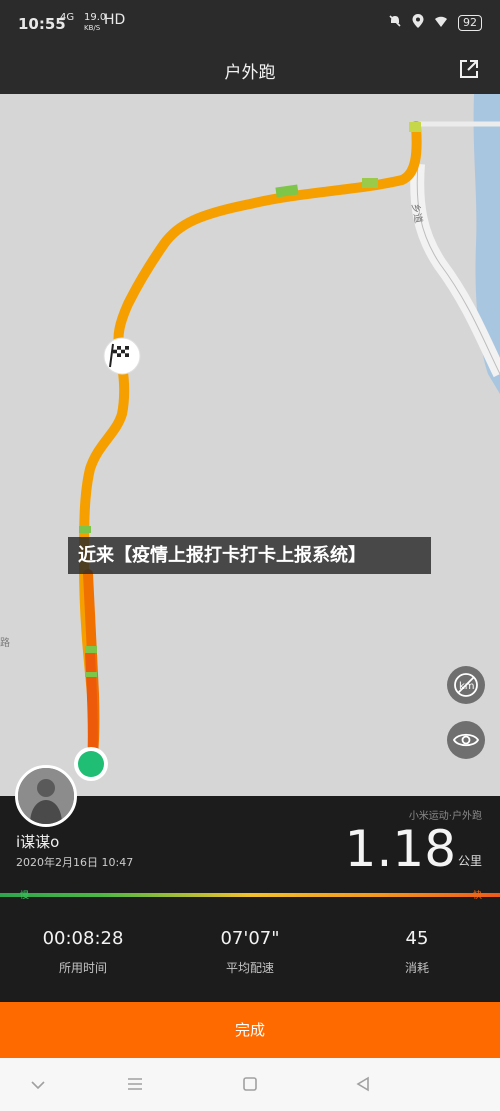 The width and height of the screenshot is (500, 1111). I want to click on user-name: i谋谋o, so click(38, 842).